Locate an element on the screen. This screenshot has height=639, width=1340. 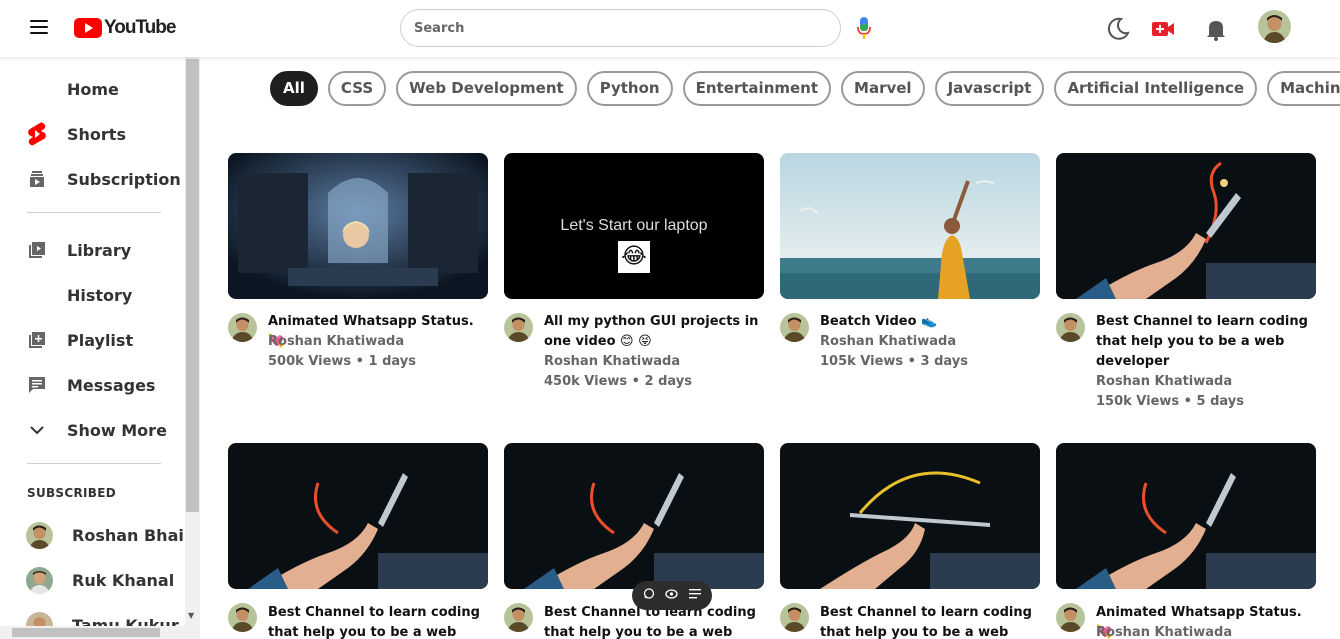
chevron-down-icon is located at coordinates (37, 430).